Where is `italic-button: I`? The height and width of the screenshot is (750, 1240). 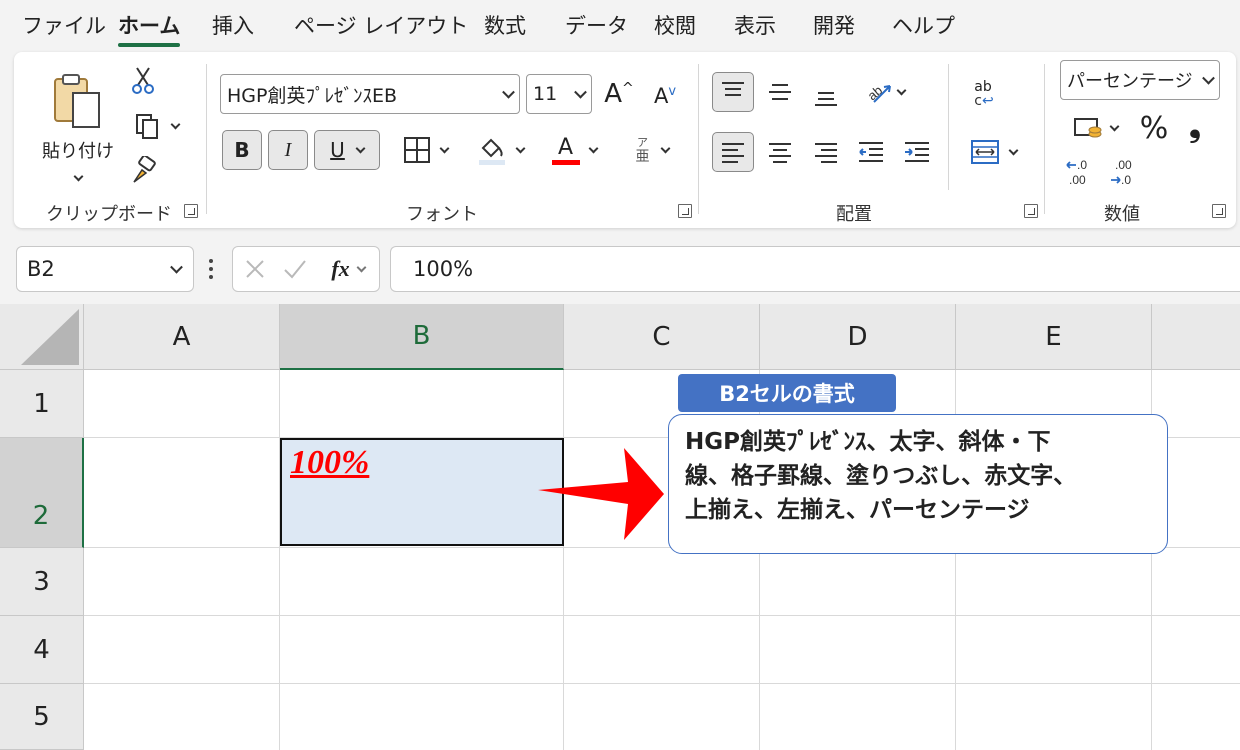
italic-button: I is located at coordinates (288, 150).